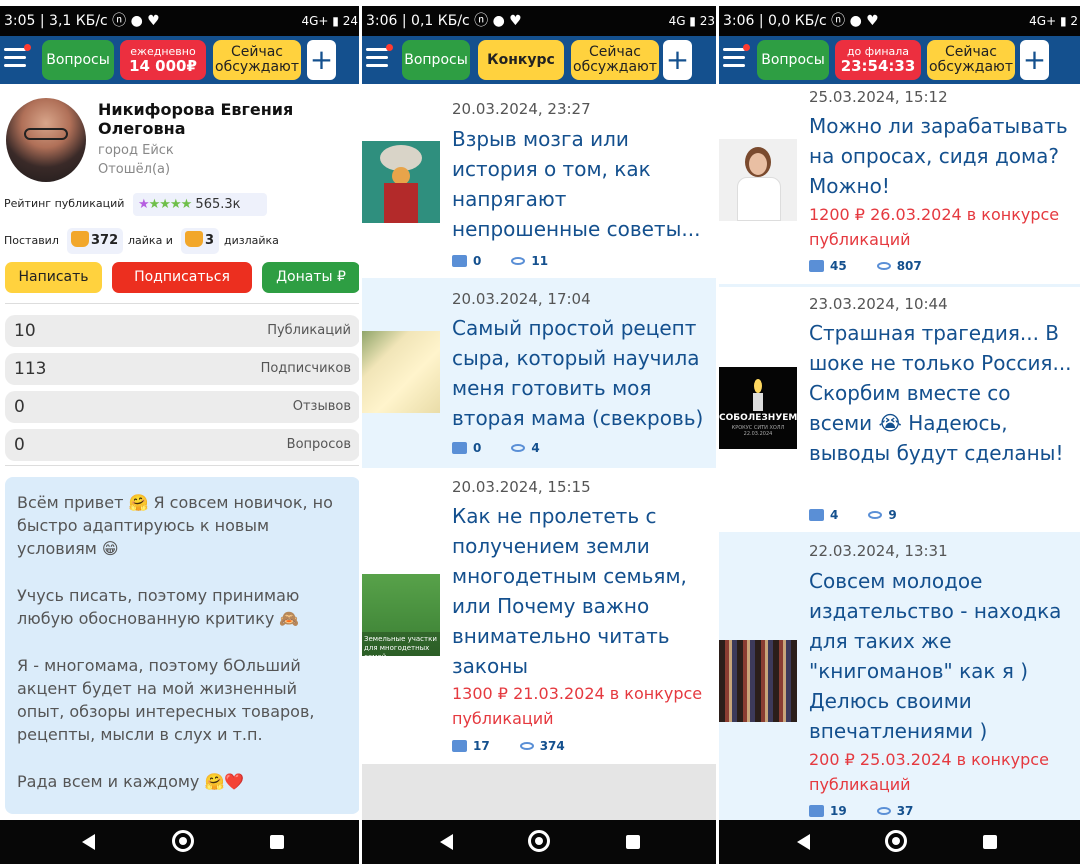 This screenshot has height=864, width=1080. I want to click on stars-icon: ★★★★★, so click(165, 204).